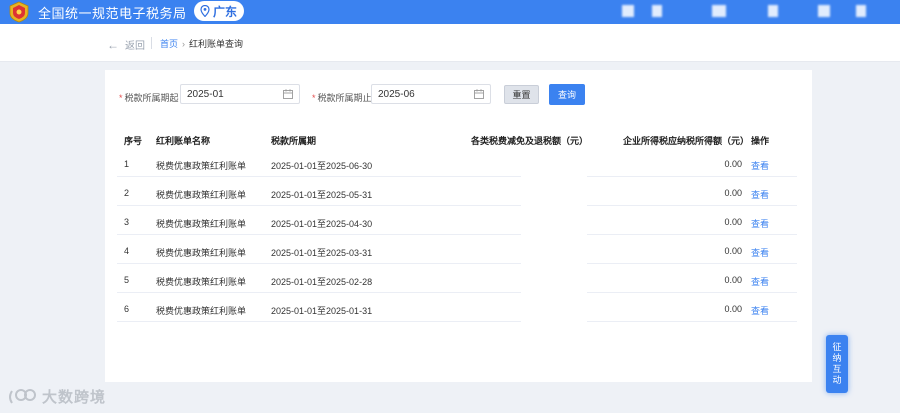 This screenshot has width=900, height=413. I want to click on tax-emblem-icon, so click(19, 12).